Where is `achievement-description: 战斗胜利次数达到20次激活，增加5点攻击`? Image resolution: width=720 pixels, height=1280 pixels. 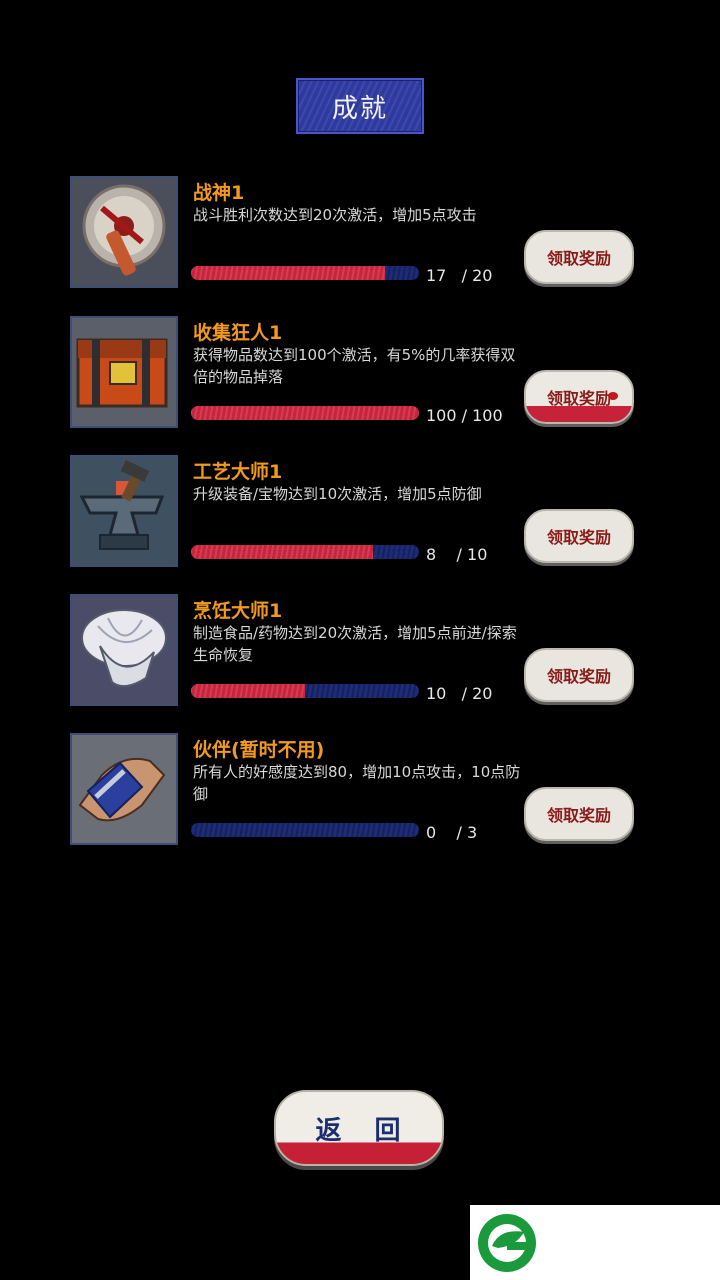 achievement-description: 战斗胜利次数达到20次激活，增加5点攻击 is located at coordinates (335, 215).